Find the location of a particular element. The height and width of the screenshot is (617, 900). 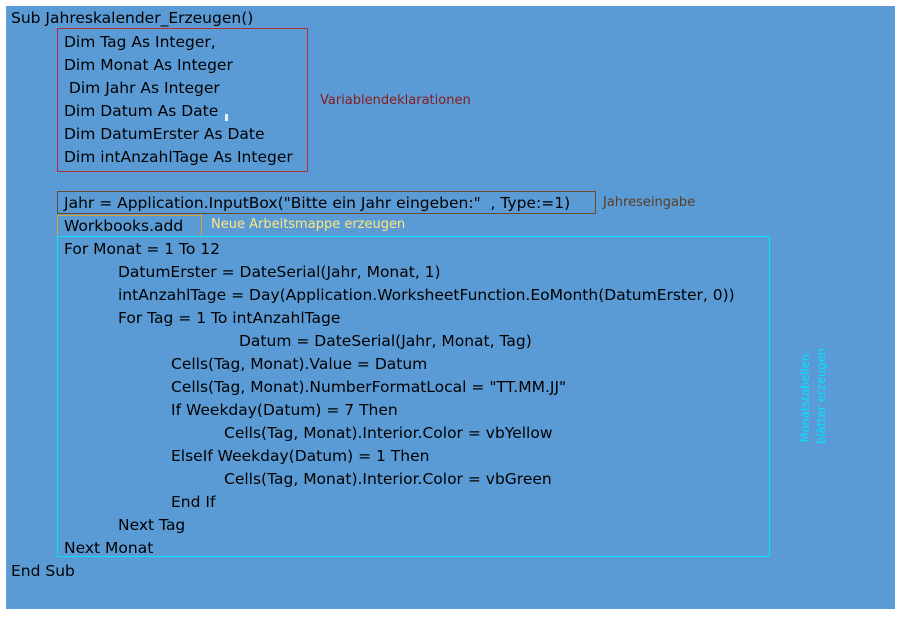

code-line-dim-anzahltage: Dim intAnzahlTage As Integer is located at coordinates (178, 157).